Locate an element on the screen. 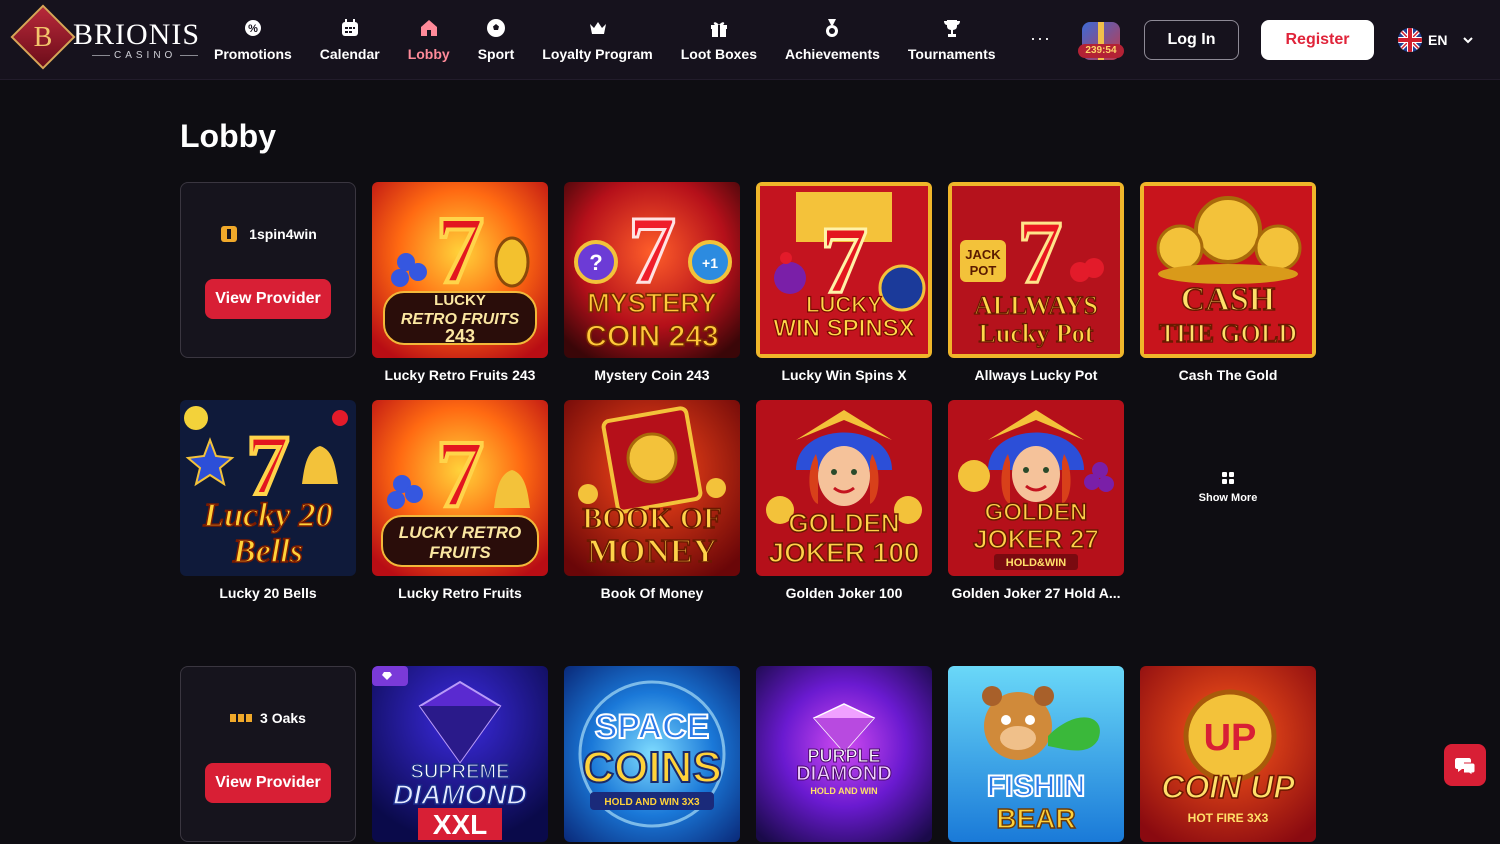  svg-text: JACK is located at coordinates (983, 254).